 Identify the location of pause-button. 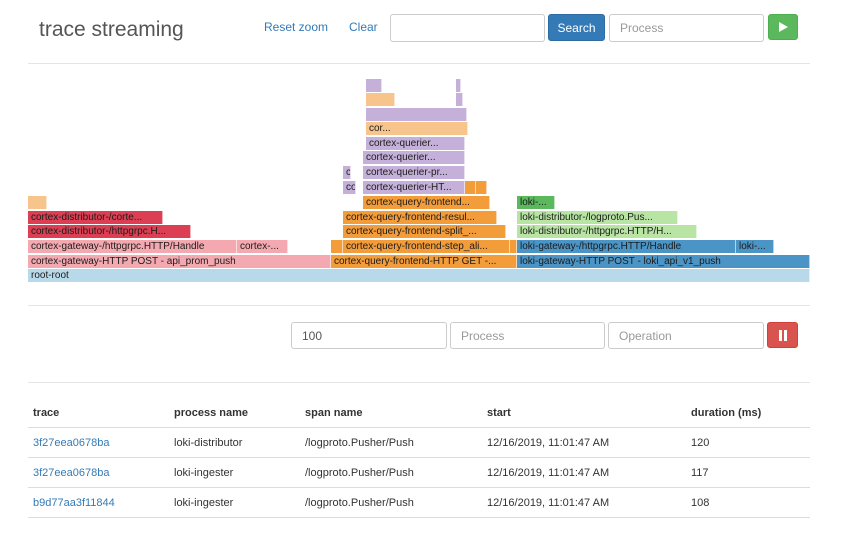
(782, 335).